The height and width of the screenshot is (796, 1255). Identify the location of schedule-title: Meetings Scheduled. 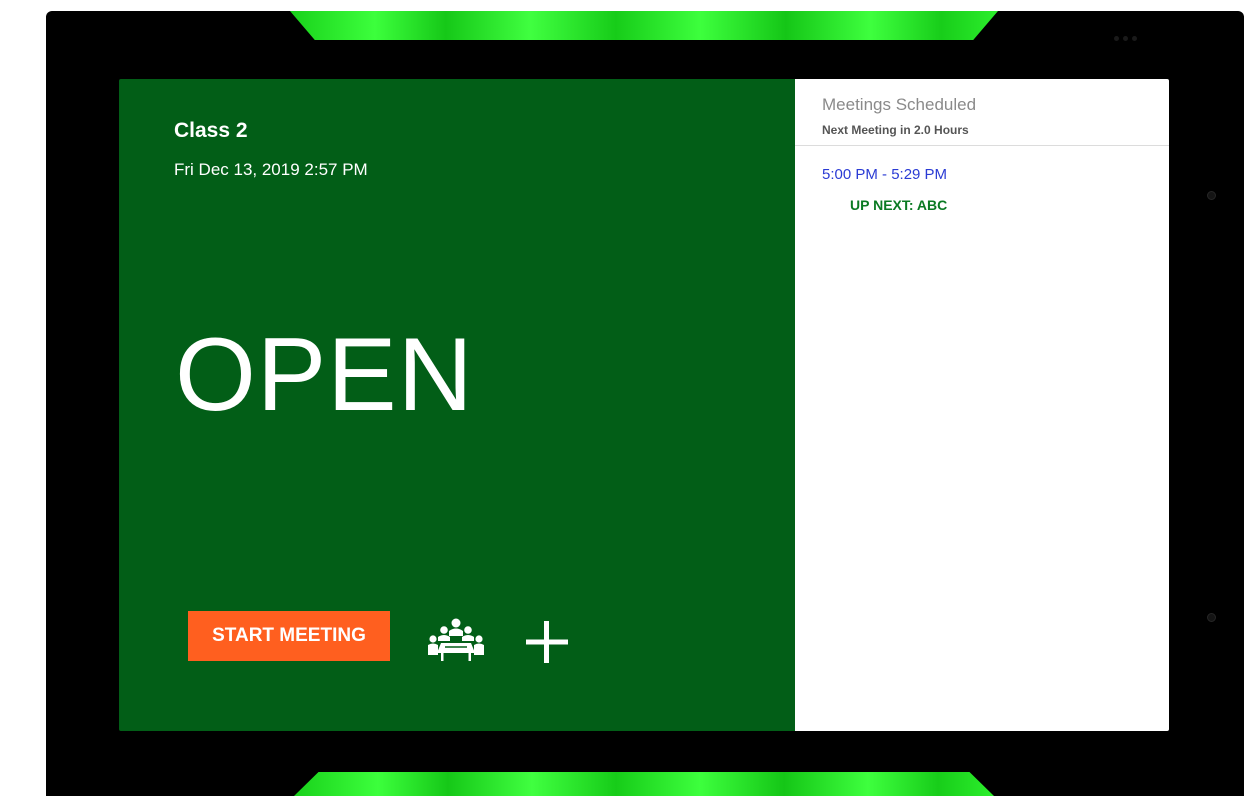
(899, 104).